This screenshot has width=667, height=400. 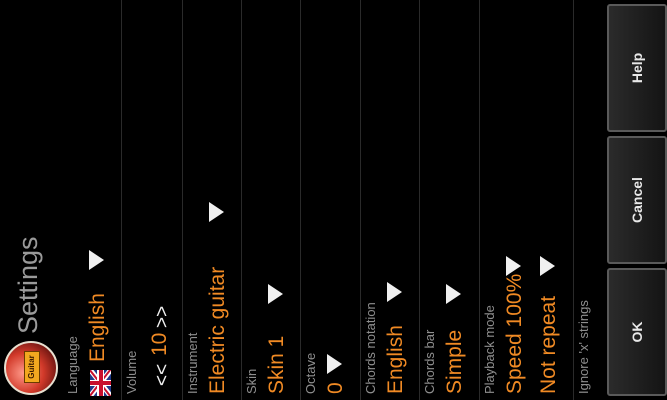 What do you see at coordinates (277, 365) in the screenshot?
I see `skin-value: Skin 1` at bounding box center [277, 365].